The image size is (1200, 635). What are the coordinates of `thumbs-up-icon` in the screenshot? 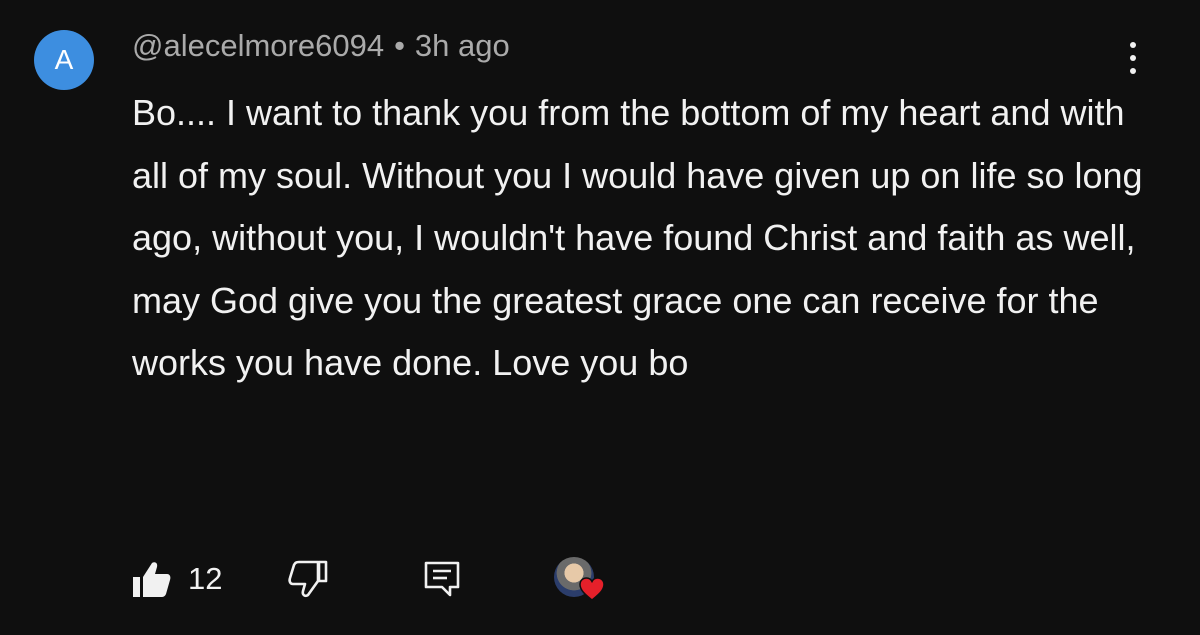 It's located at (152, 579).